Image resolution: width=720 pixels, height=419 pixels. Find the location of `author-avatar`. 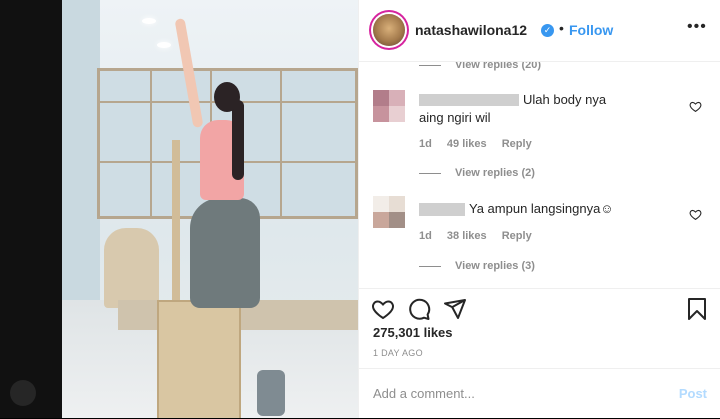

author-avatar is located at coordinates (389, 30).